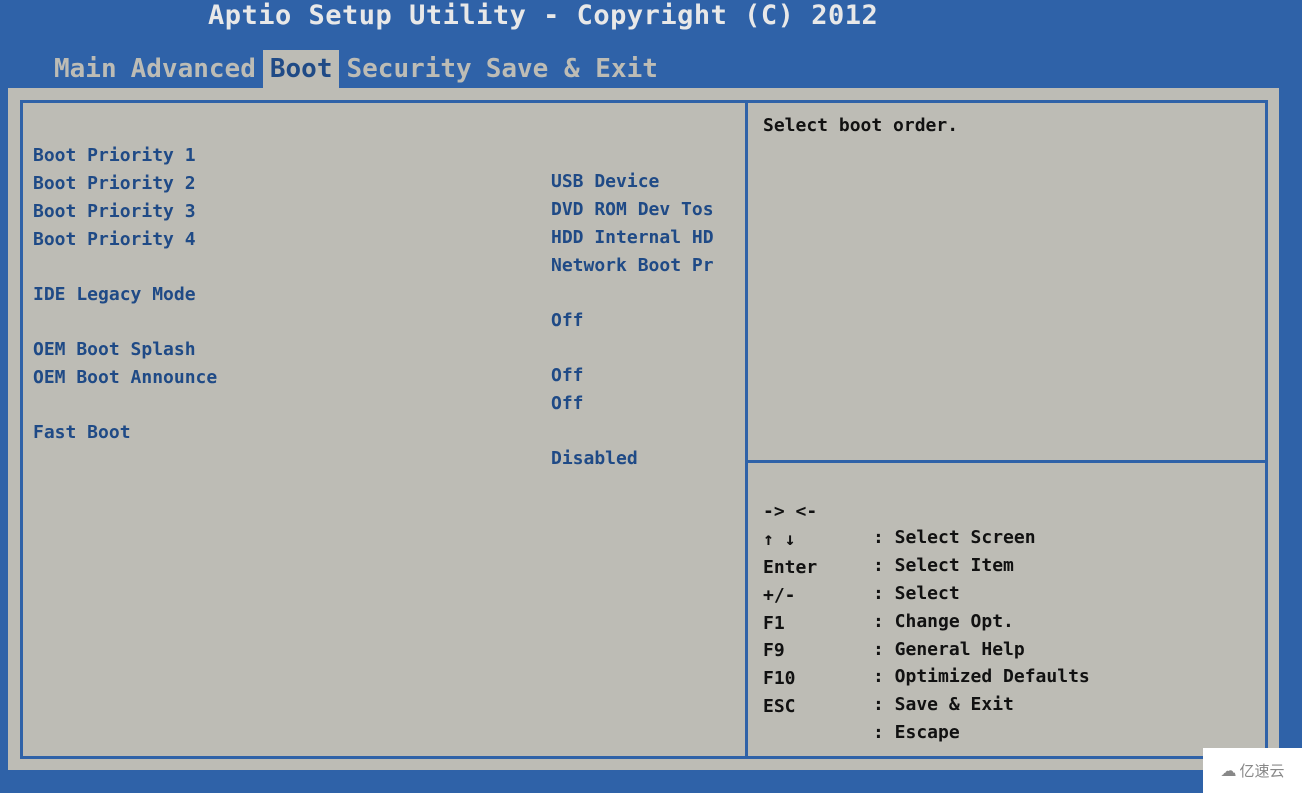  Describe the element at coordinates (1006, 461) in the screenshot. I see `help-divider` at that location.